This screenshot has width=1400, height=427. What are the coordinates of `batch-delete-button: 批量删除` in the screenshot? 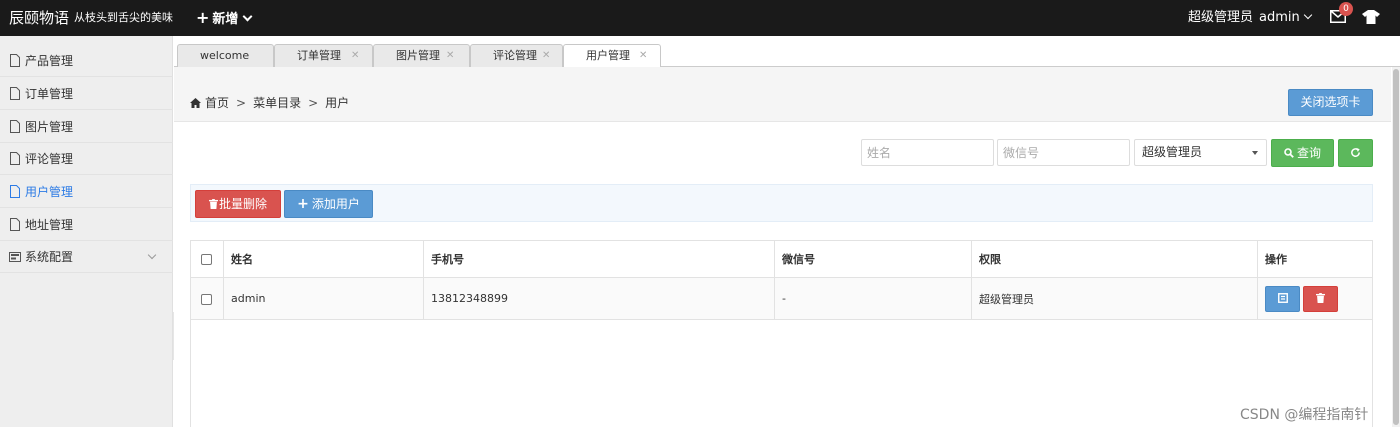 It's located at (238, 204).